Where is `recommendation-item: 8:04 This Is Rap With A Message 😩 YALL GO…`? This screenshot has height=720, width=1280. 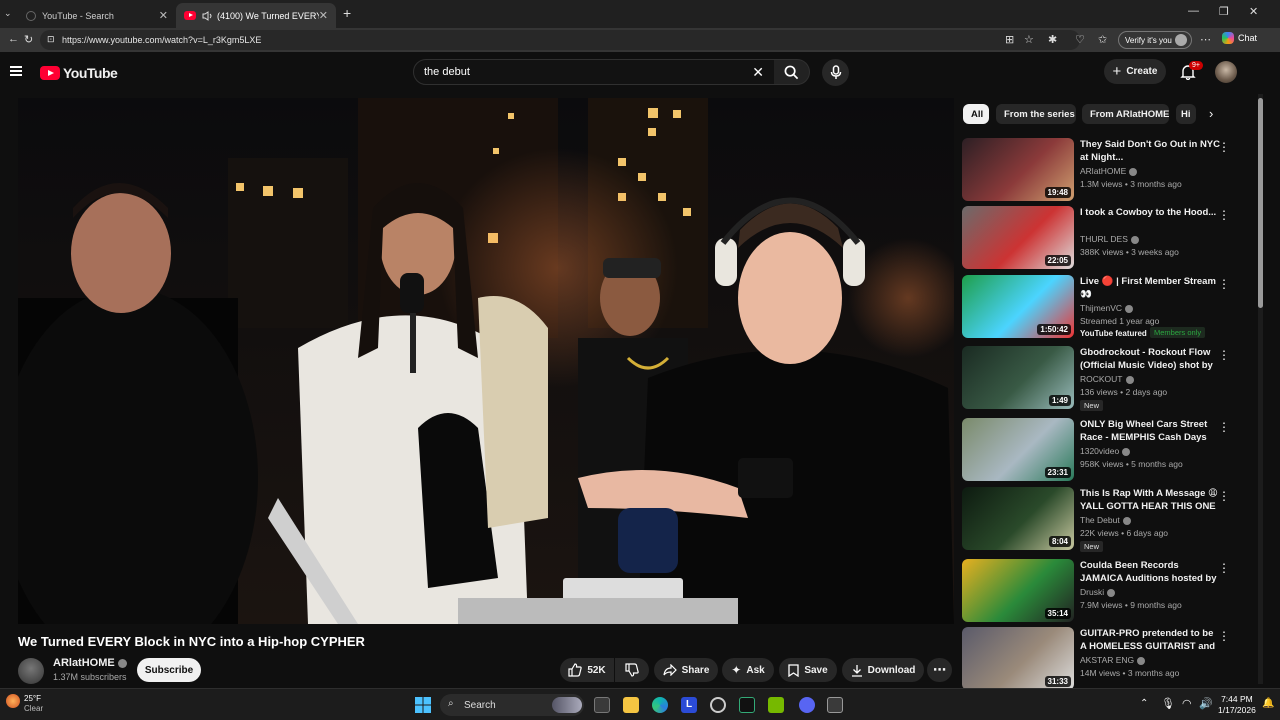
recommendation-item: 8:04 This Is Rap With A Message 😩 YALL GO… is located at coordinates (1099, 519).